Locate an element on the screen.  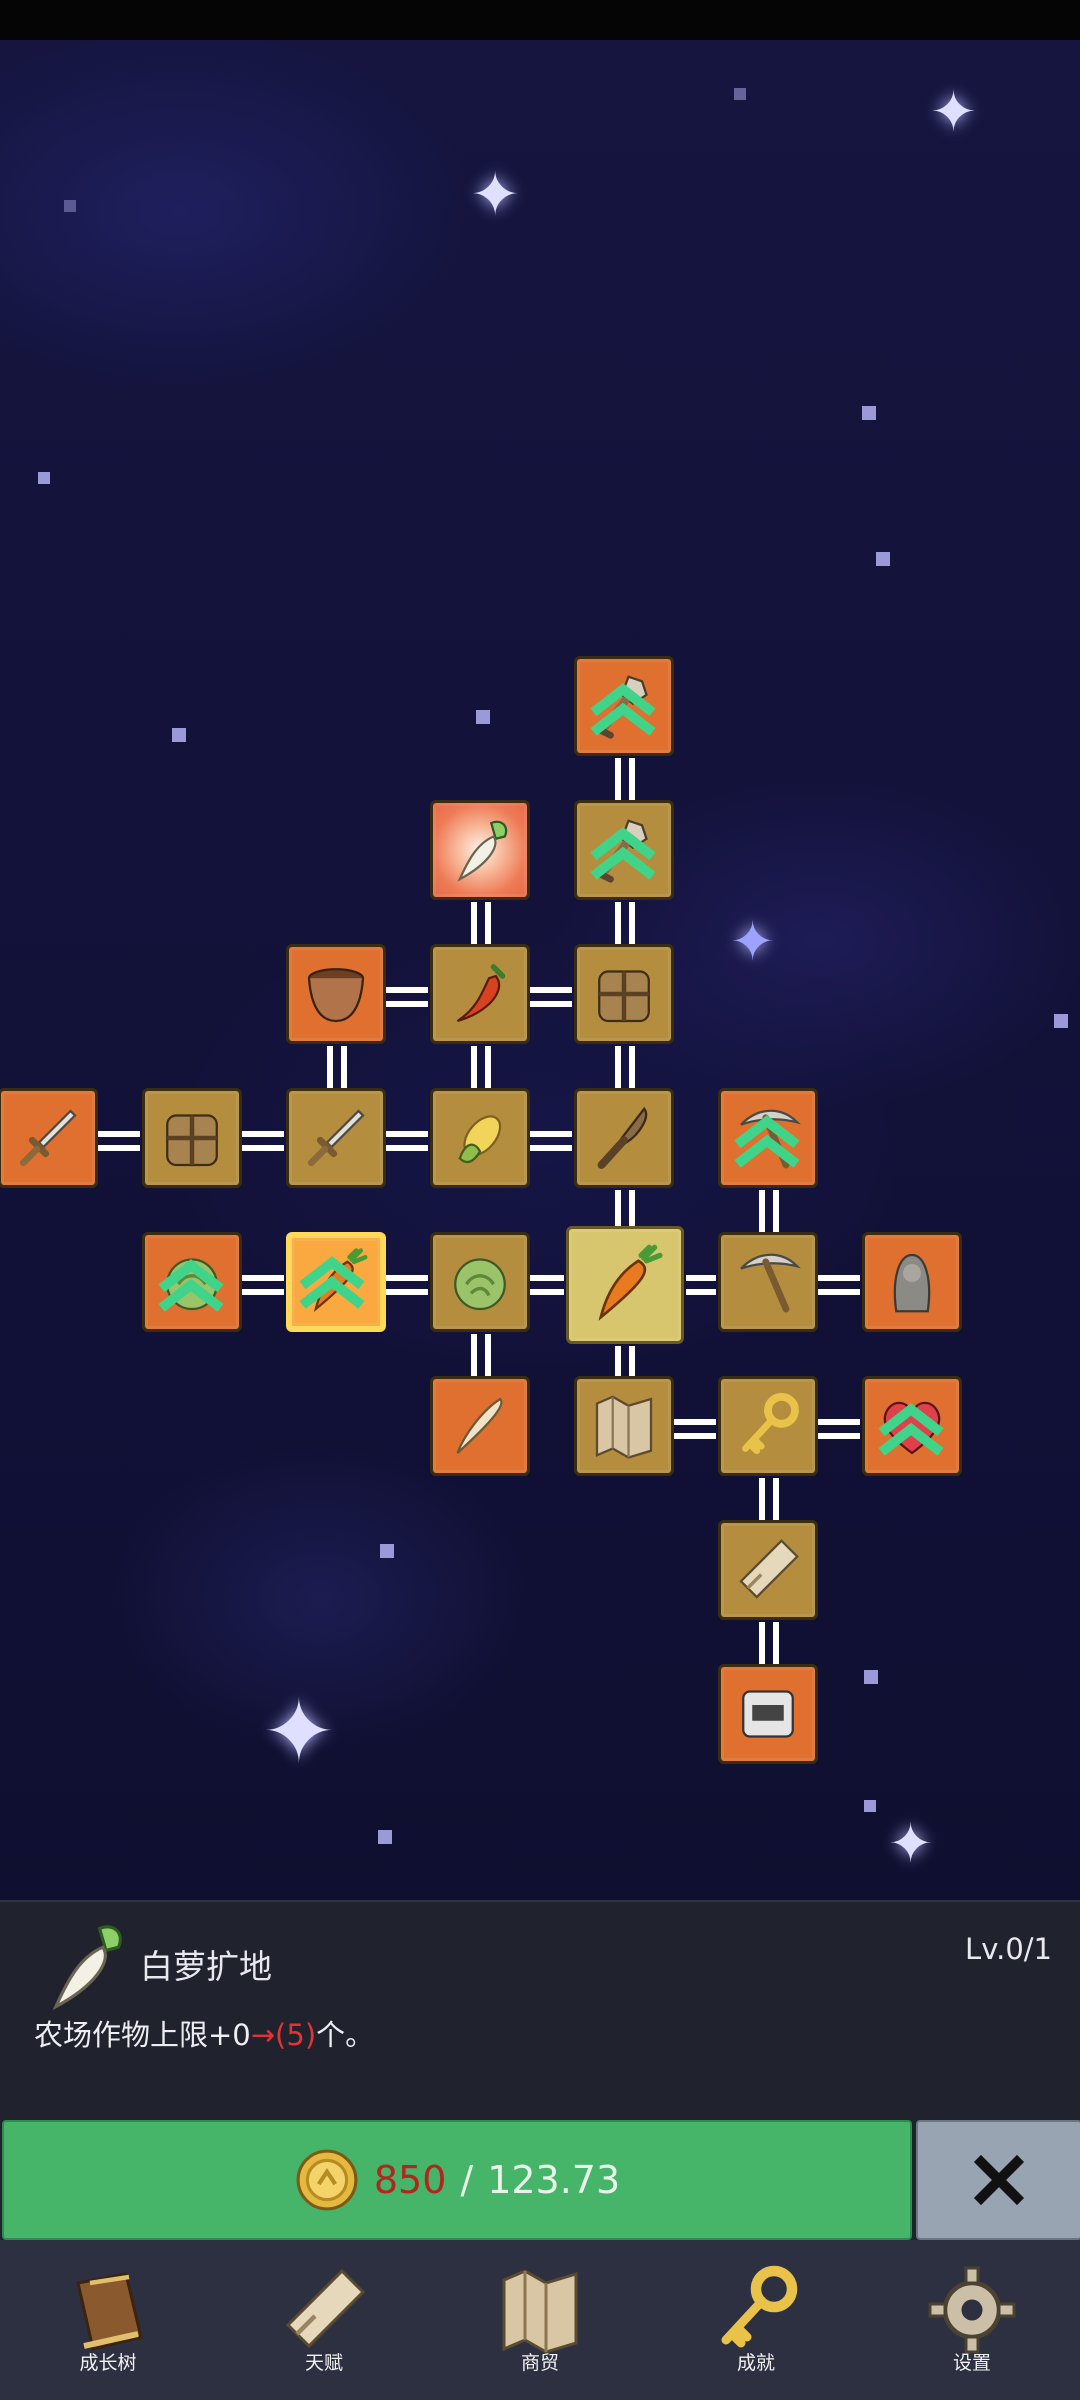
pickaxe-icon is located at coordinates (768, 1282).